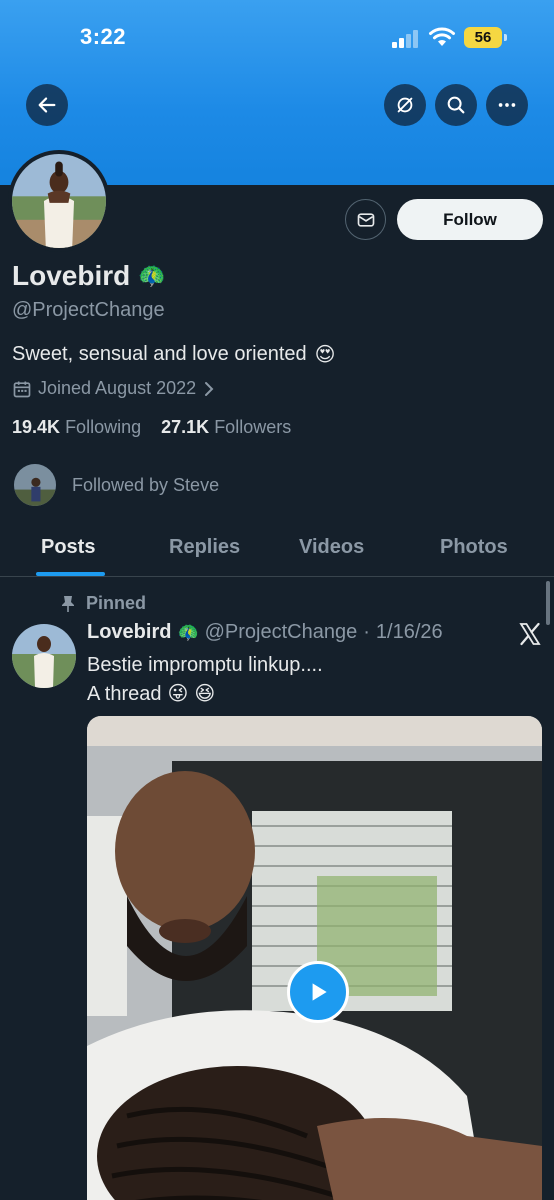 The width and height of the screenshot is (554, 1200). I want to click on followers-stat: 27.1K Followers, so click(226, 427).